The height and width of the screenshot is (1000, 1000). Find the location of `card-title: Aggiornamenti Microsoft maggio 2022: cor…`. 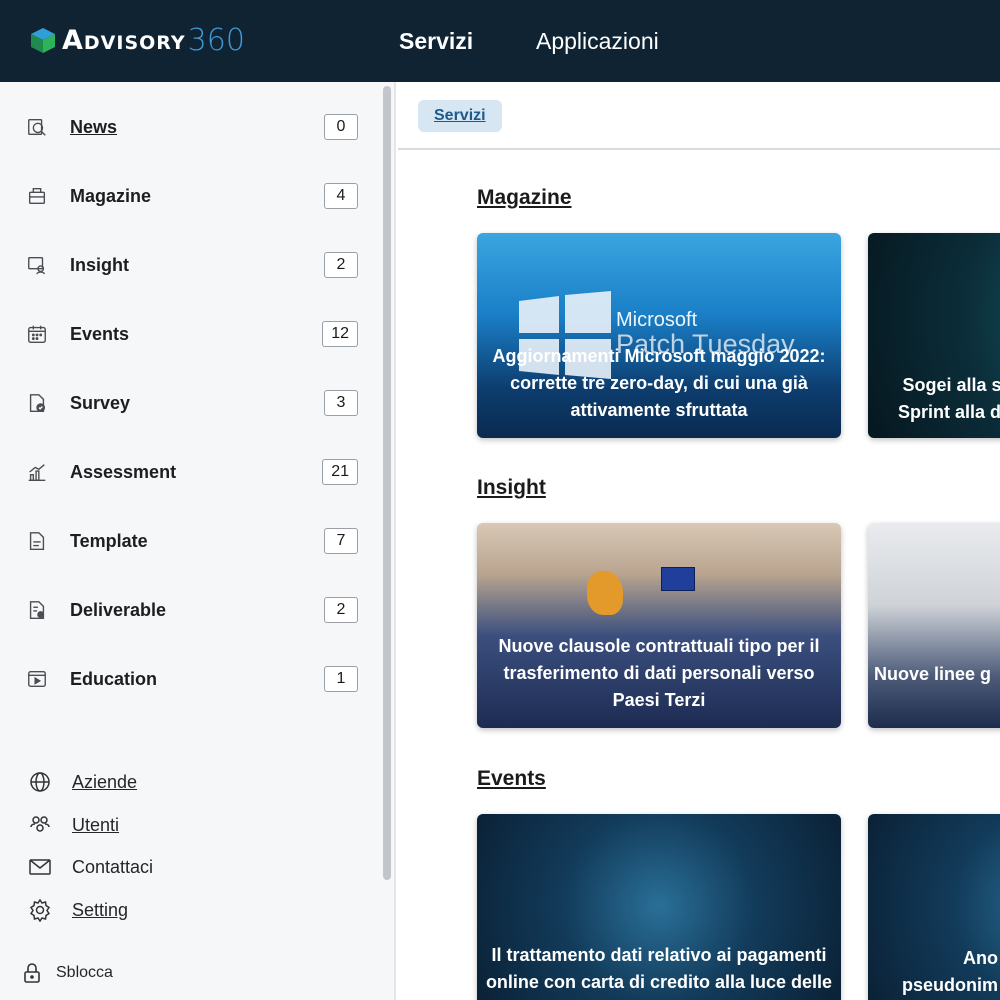

card-title: Aggiornamenti Microsoft maggio 2022: cor… is located at coordinates (659, 383).